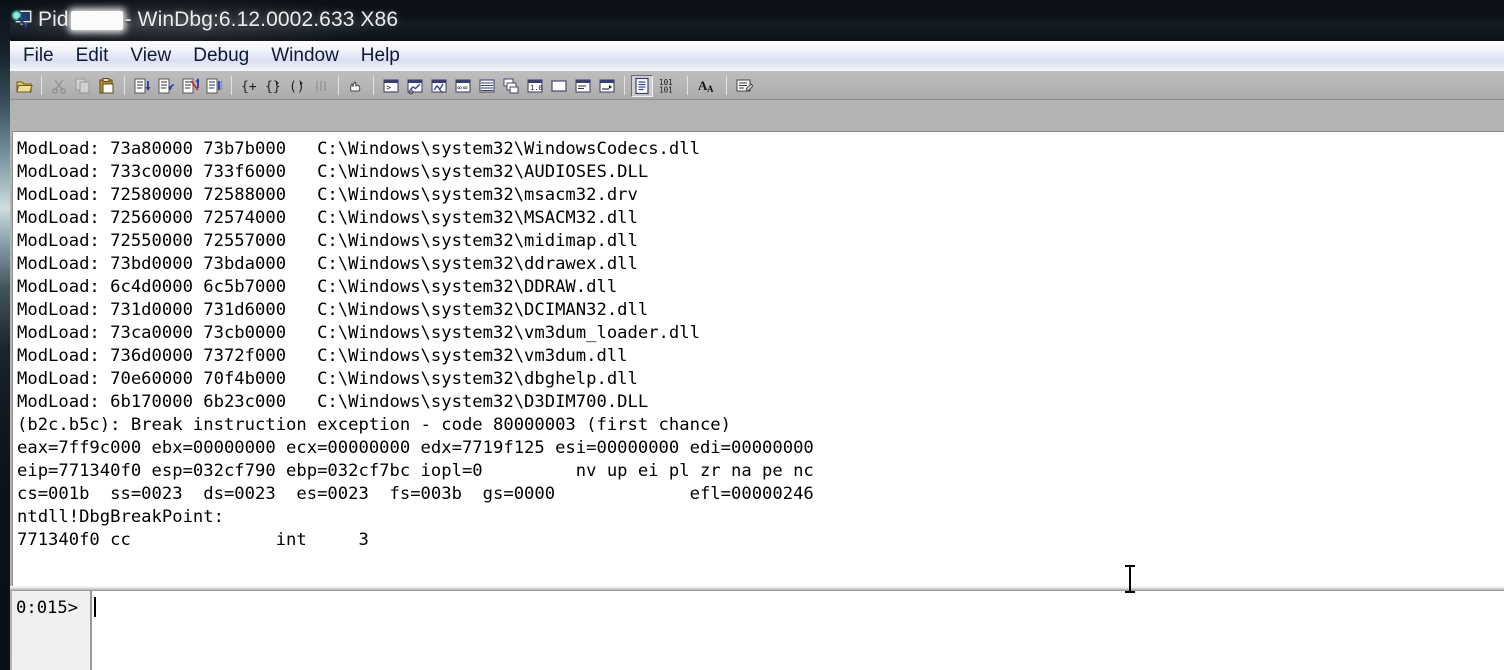  Describe the element at coordinates (752, 56) in the screenshot. I see `menu-bar: File Edit View Debug Window Help` at that location.